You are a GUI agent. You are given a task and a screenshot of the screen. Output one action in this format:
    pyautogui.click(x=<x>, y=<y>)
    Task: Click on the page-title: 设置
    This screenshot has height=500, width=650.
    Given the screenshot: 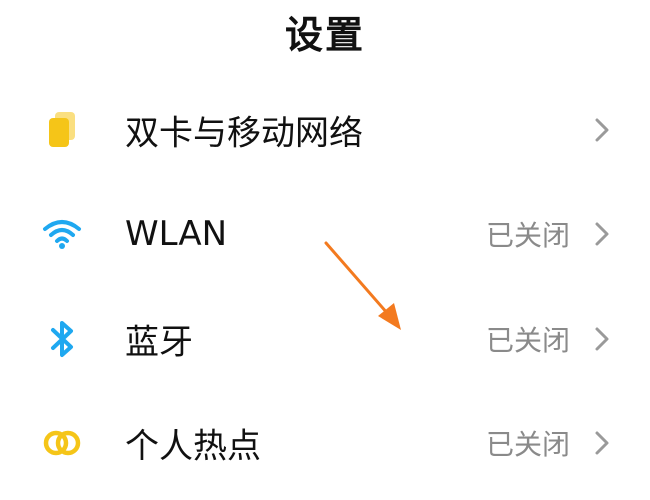 What is the action you would take?
    pyautogui.click(x=324, y=35)
    